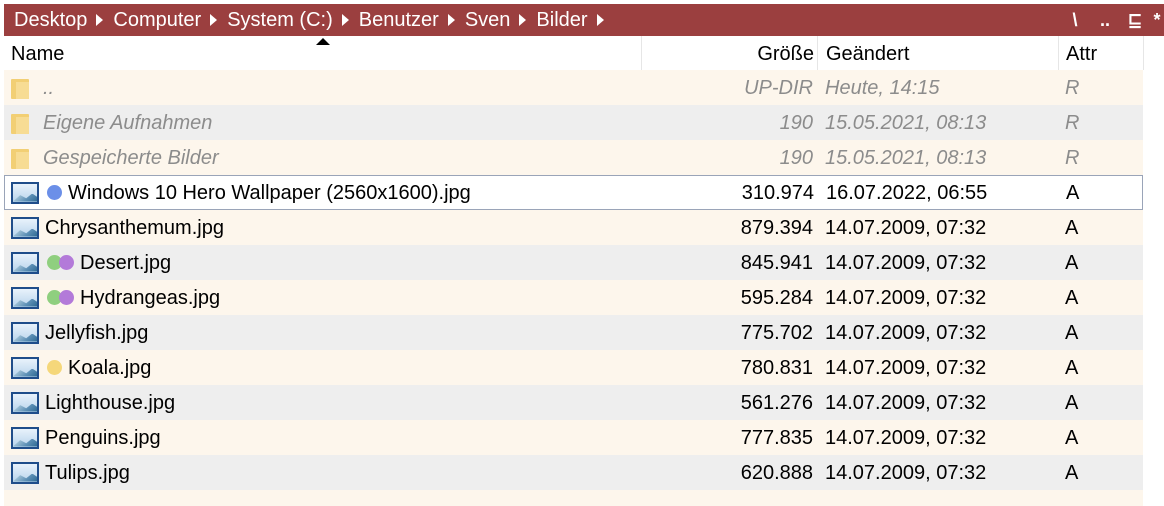 Image resolution: width=1164 pixels, height=506 pixels. What do you see at coordinates (1105, 20) in the screenshot?
I see `parent-folder-button: ..` at bounding box center [1105, 20].